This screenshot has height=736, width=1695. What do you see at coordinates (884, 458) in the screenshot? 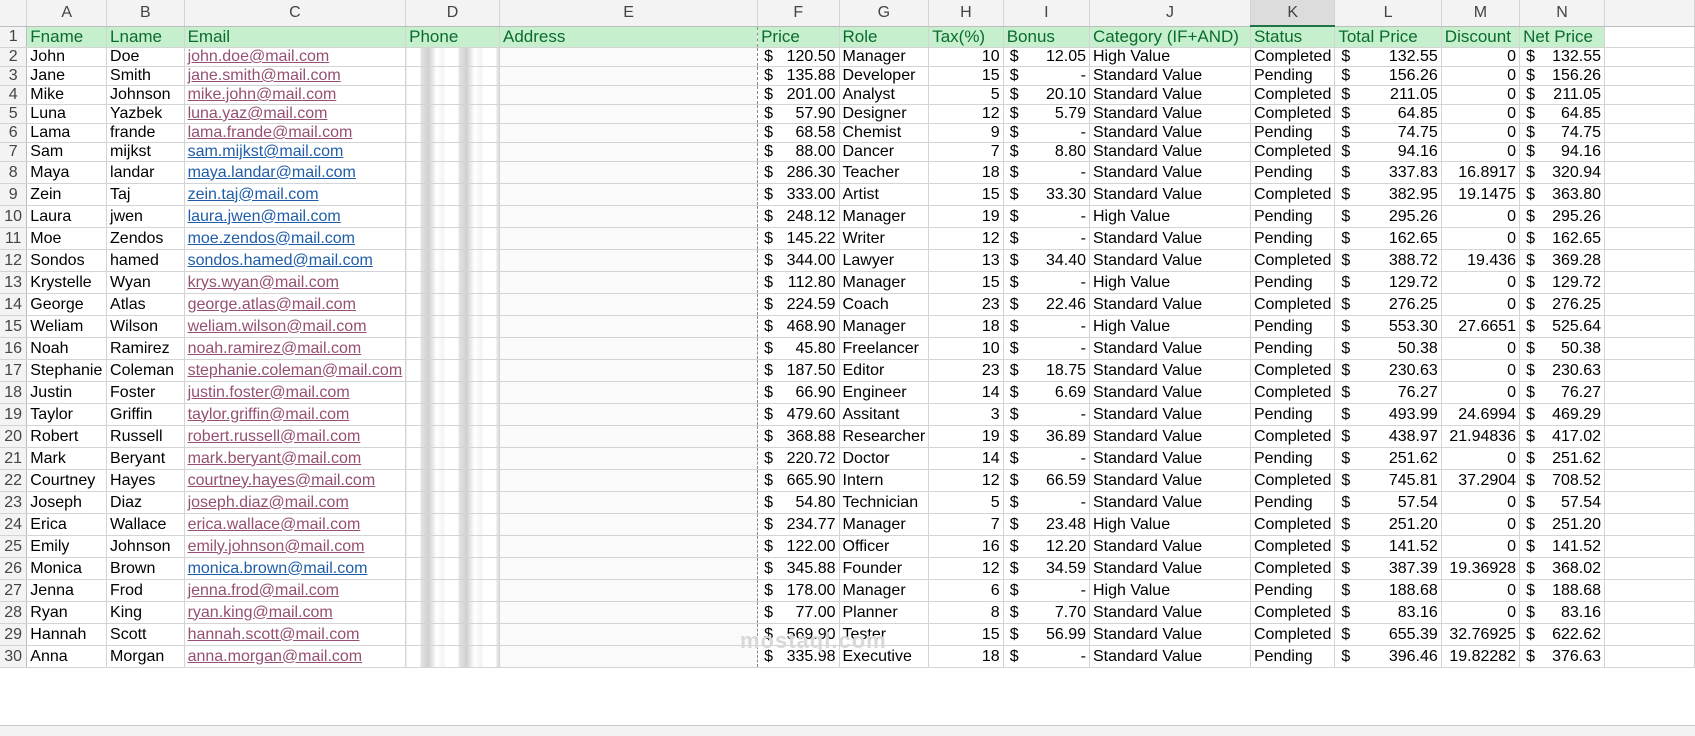
I see `role-cell: Doctor` at bounding box center [884, 458].